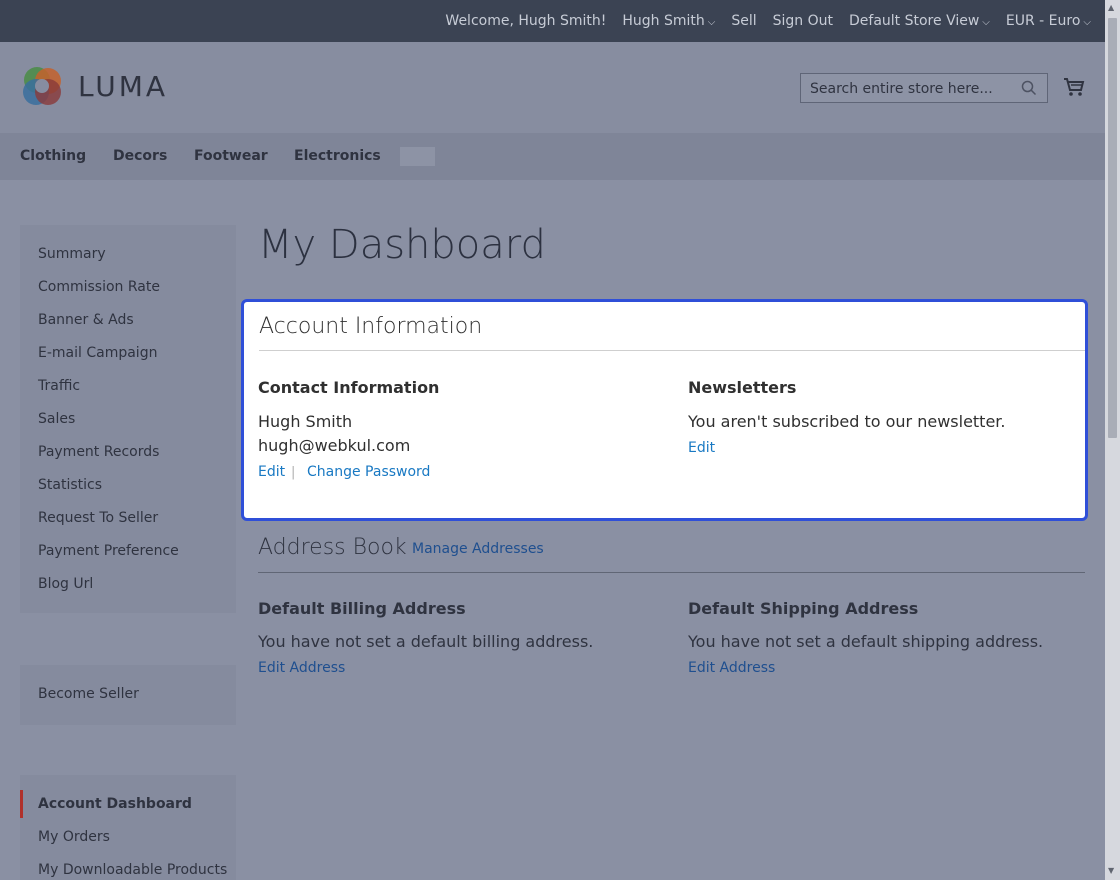 The image size is (1120, 880). I want to click on page-scrollbar: ▲ ▼, so click(1112, 440).